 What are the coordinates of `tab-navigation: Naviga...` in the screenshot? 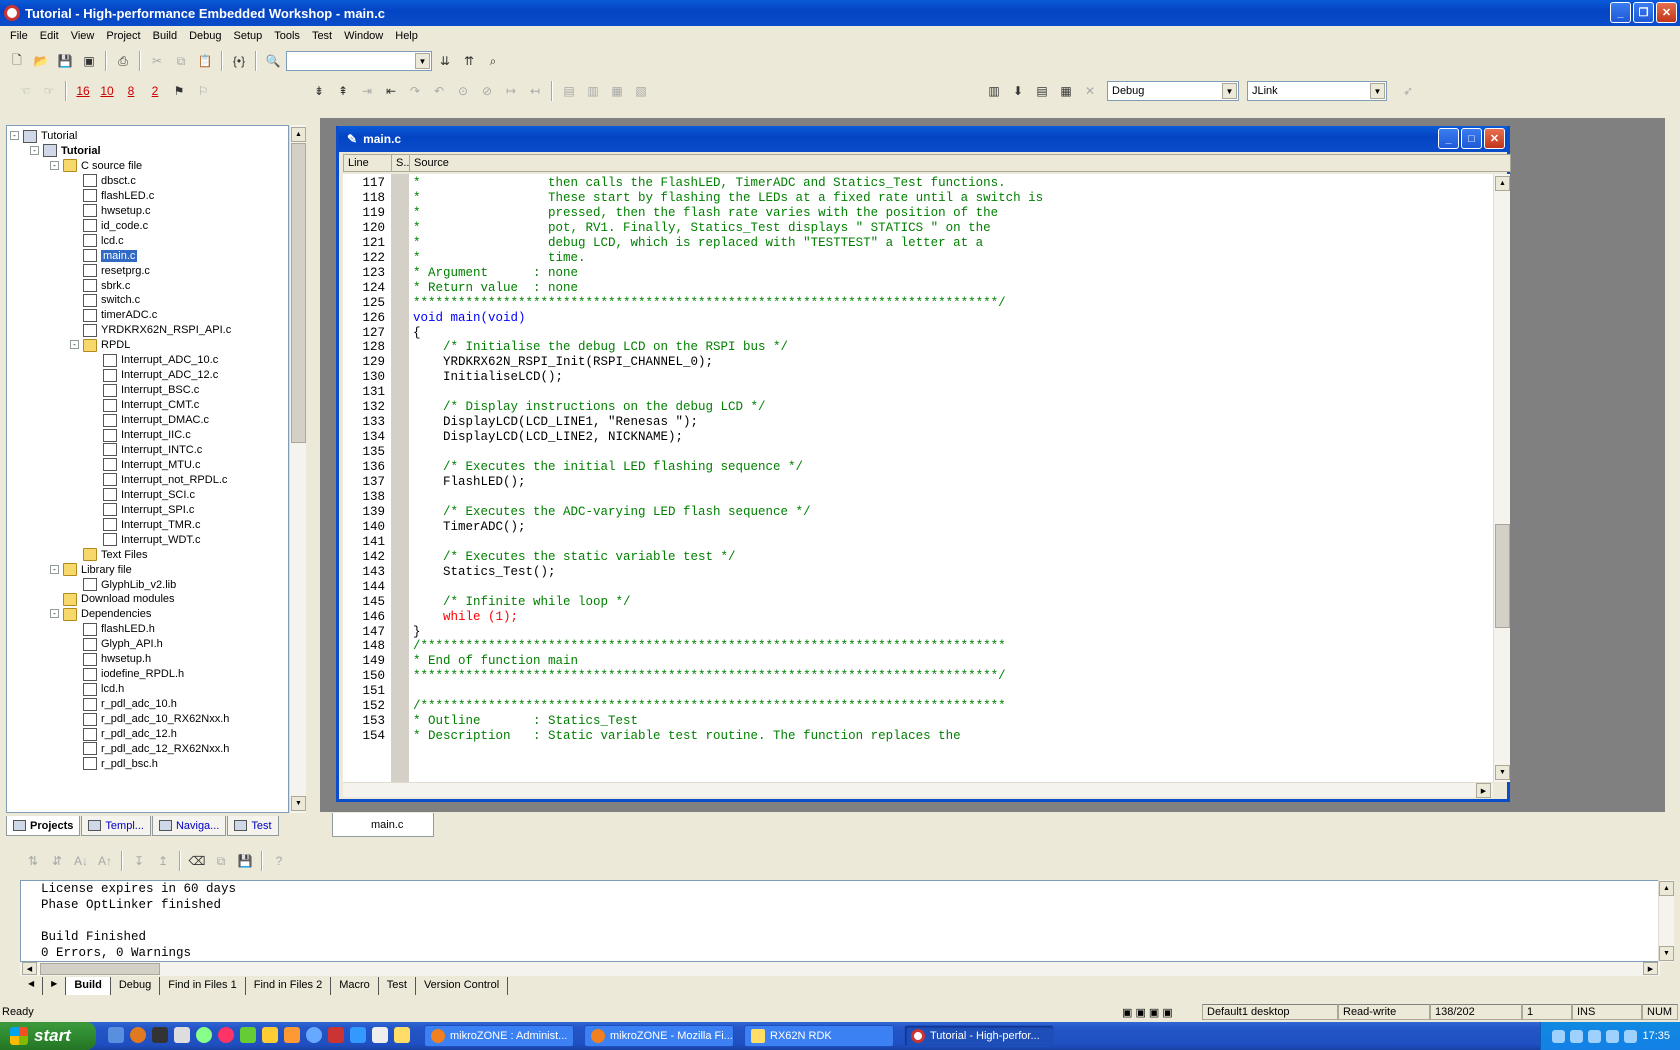 It's located at (189, 826).